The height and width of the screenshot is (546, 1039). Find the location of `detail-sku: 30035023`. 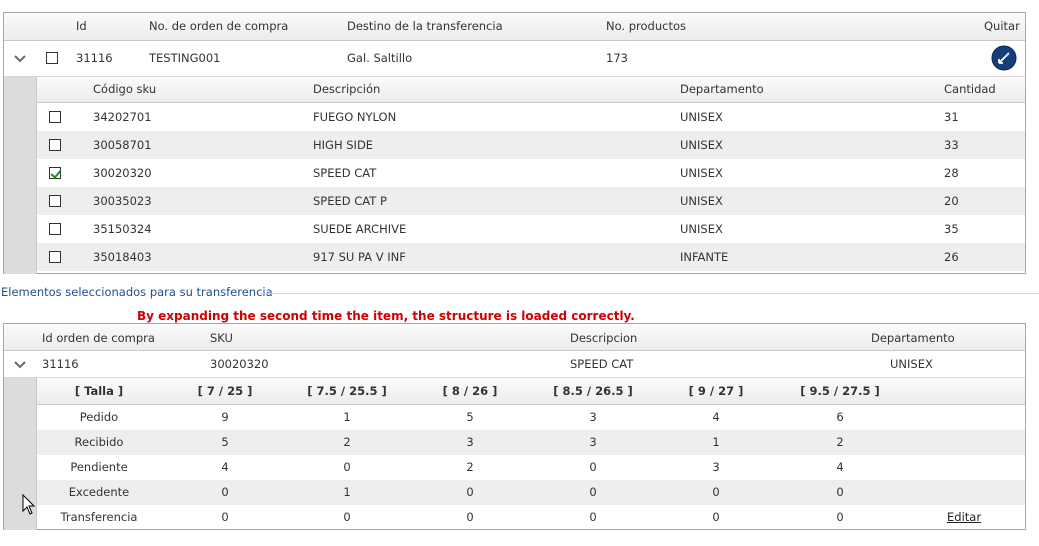

detail-sku: 30035023 is located at coordinates (122, 201).